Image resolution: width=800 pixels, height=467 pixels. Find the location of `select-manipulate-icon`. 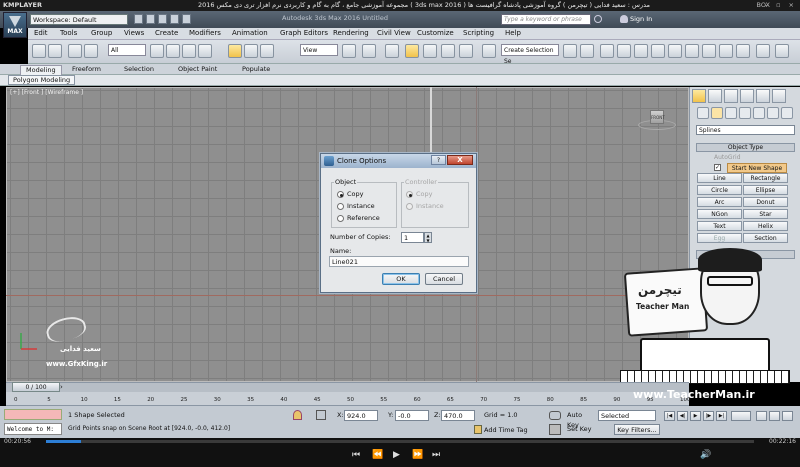

select-manipulate-icon is located at coordinates (369, 51).